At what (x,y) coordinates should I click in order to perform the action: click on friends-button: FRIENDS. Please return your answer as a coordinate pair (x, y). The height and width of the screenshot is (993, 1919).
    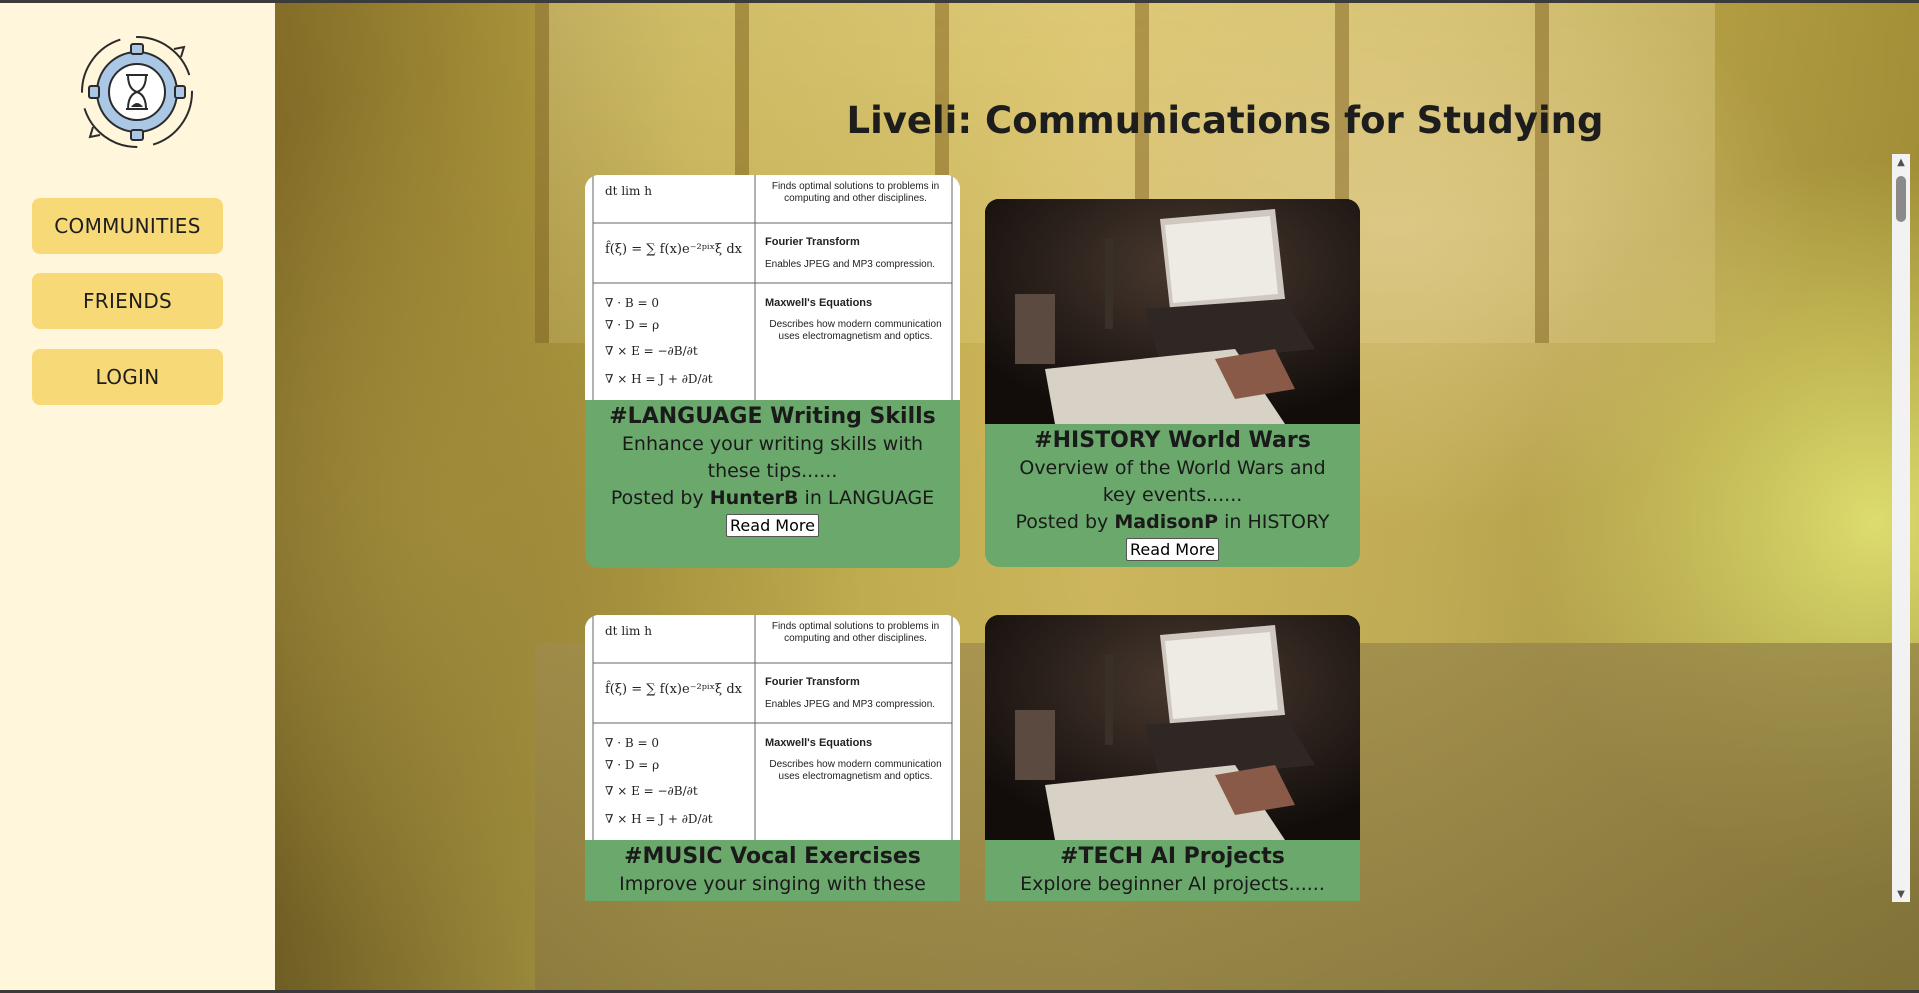
    Looking at the image, I should click on (127, 301).